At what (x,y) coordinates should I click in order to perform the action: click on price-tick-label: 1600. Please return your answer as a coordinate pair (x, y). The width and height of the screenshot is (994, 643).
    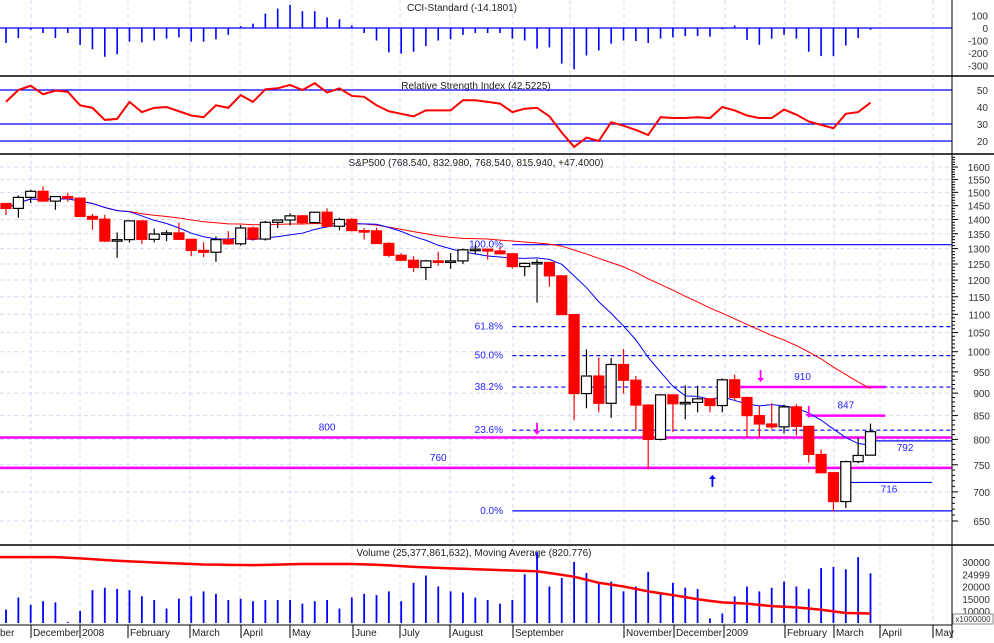
    Looking at the image, I should click on (979, 168).